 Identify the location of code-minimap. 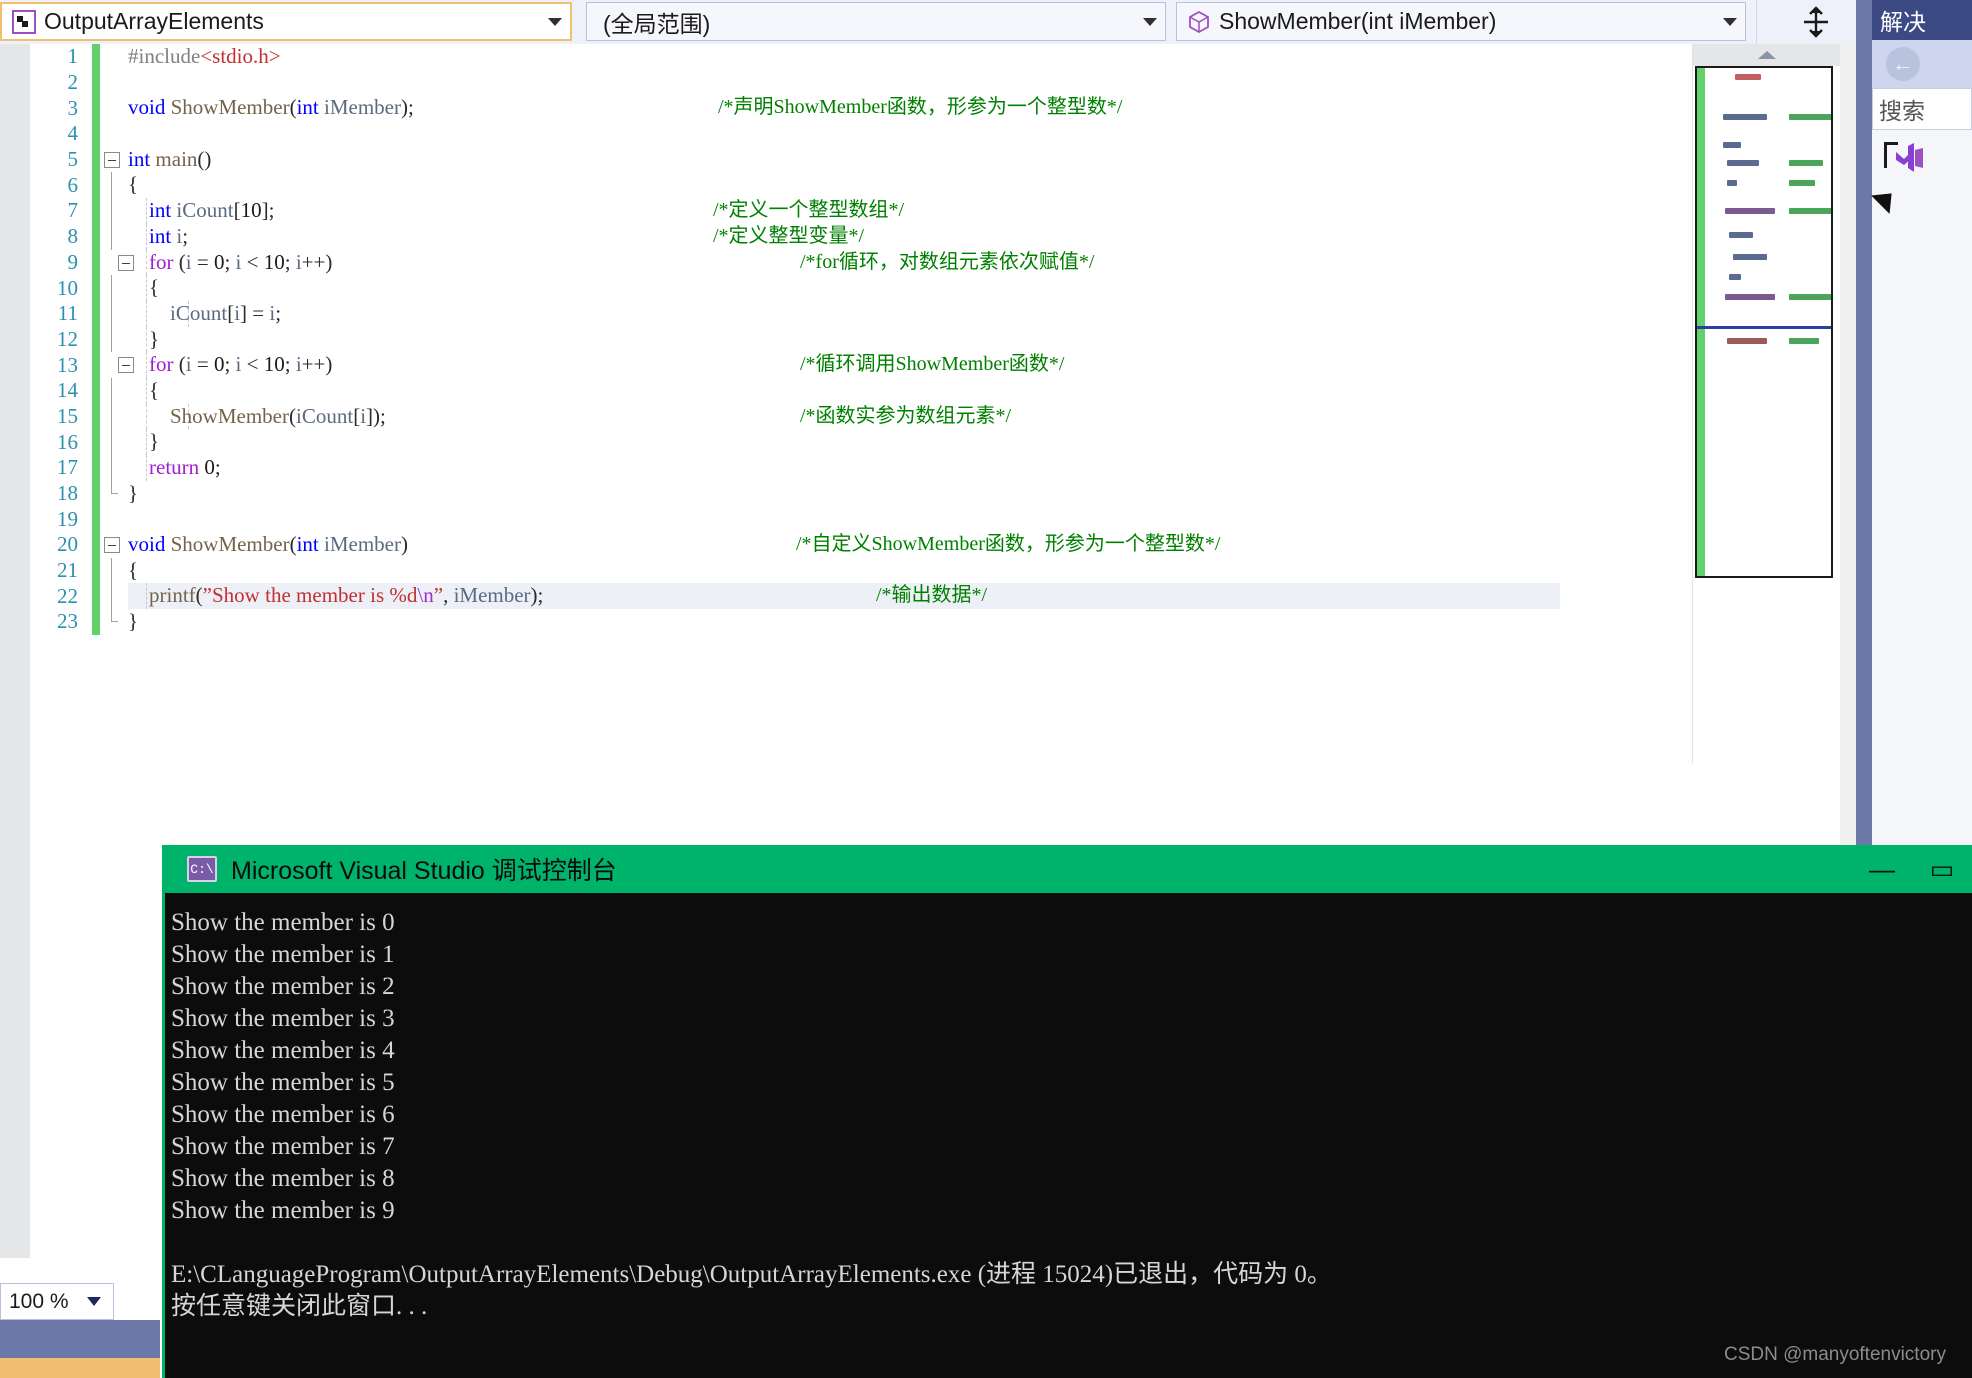
(1766, 404).